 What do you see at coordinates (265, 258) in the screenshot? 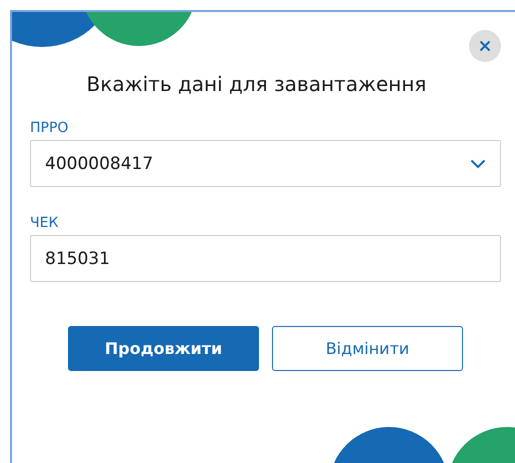
I see `input-field: 815031` at bounding box center [265, 258].